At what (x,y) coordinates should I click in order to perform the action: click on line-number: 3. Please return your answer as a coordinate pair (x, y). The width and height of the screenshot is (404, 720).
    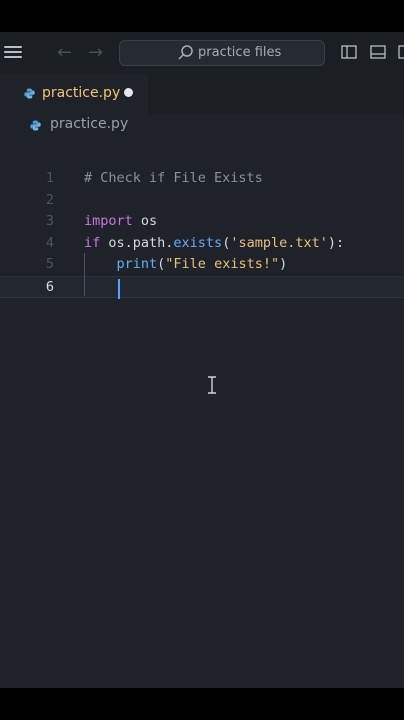
    Looking at the image, I should click on (49, 221).